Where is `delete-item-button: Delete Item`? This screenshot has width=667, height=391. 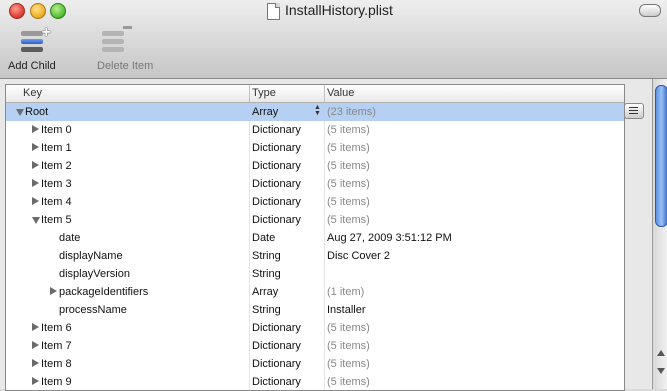
delete-item-button: Delete Item is located at coordinates (125, 49).